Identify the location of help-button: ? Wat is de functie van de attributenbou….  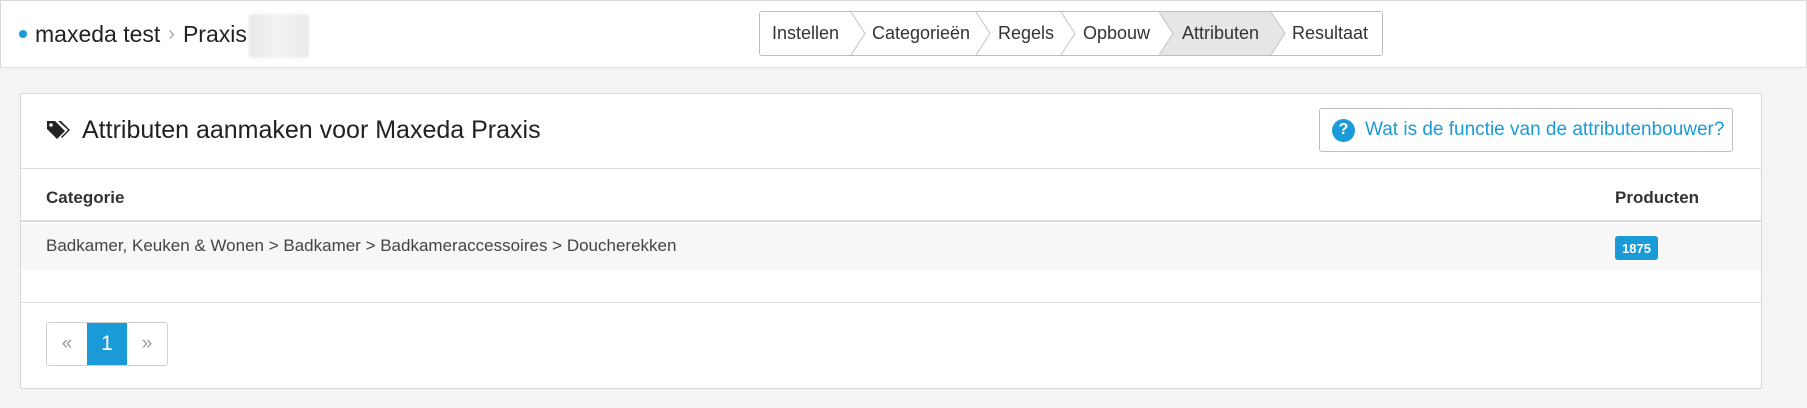
(1526, 130).